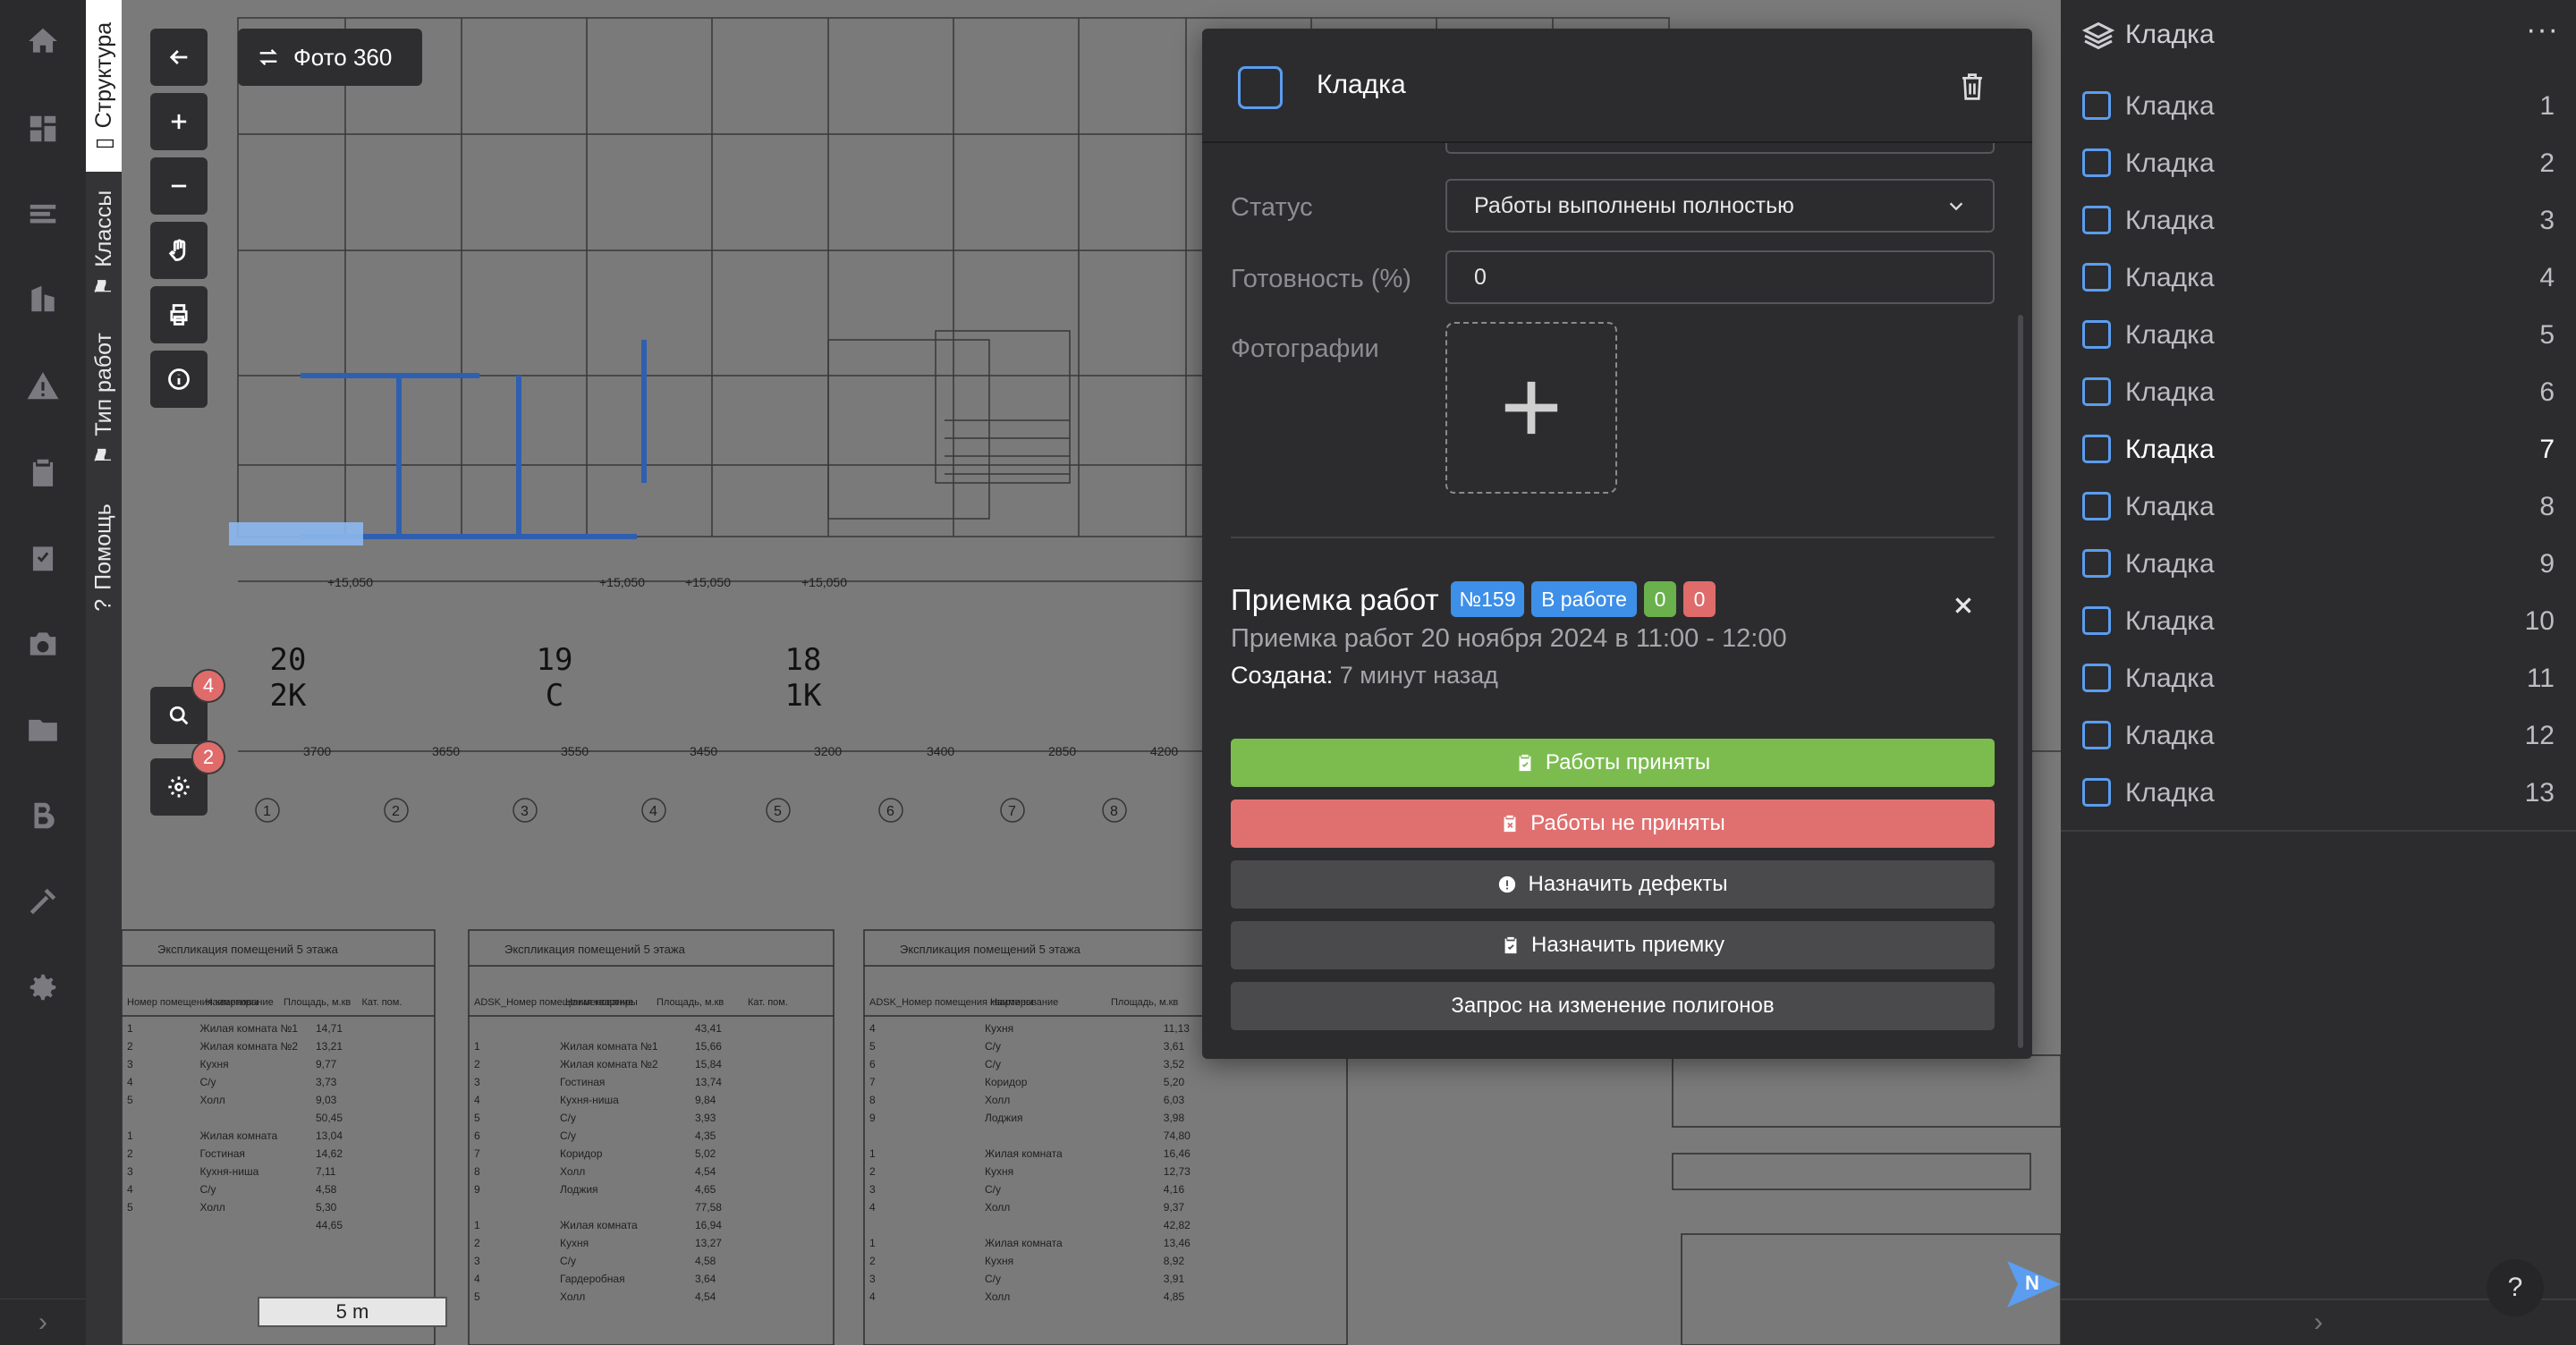 The height and width of the screenshot is (1345, 2576). What do you see at coordinates (1613, 884) in the screenshot?
I see `assign-defects-button: Назначить дефекты` at bounding box center [1613, 884].